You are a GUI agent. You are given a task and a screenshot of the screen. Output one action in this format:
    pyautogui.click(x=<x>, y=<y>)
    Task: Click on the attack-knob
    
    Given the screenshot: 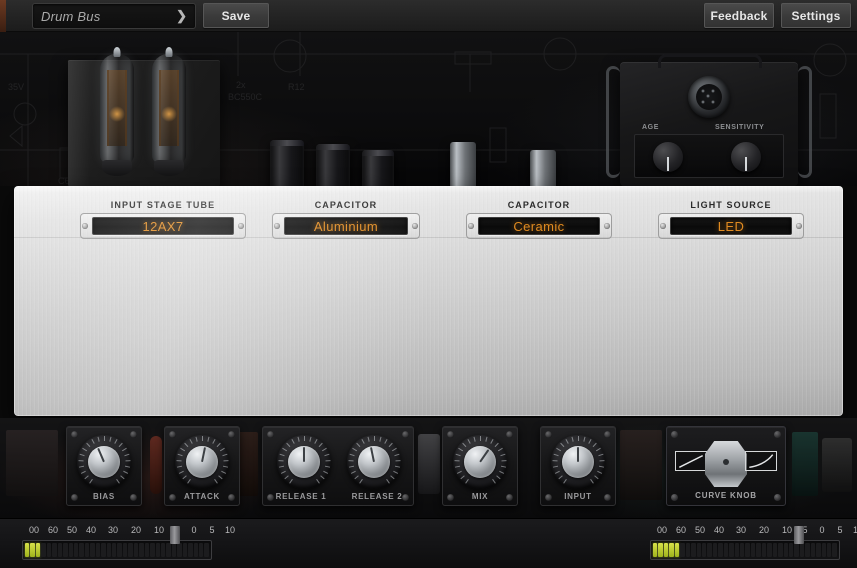 What is the action you would take?
    pyautogui.click(x=202, y=462)
    